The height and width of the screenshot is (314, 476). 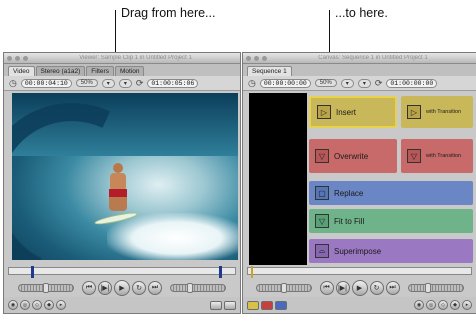 What do you see at coordinates (322, 156) in the screenshot?
I see `overwrite-icon: ▽` at bounding box center [322, 156].